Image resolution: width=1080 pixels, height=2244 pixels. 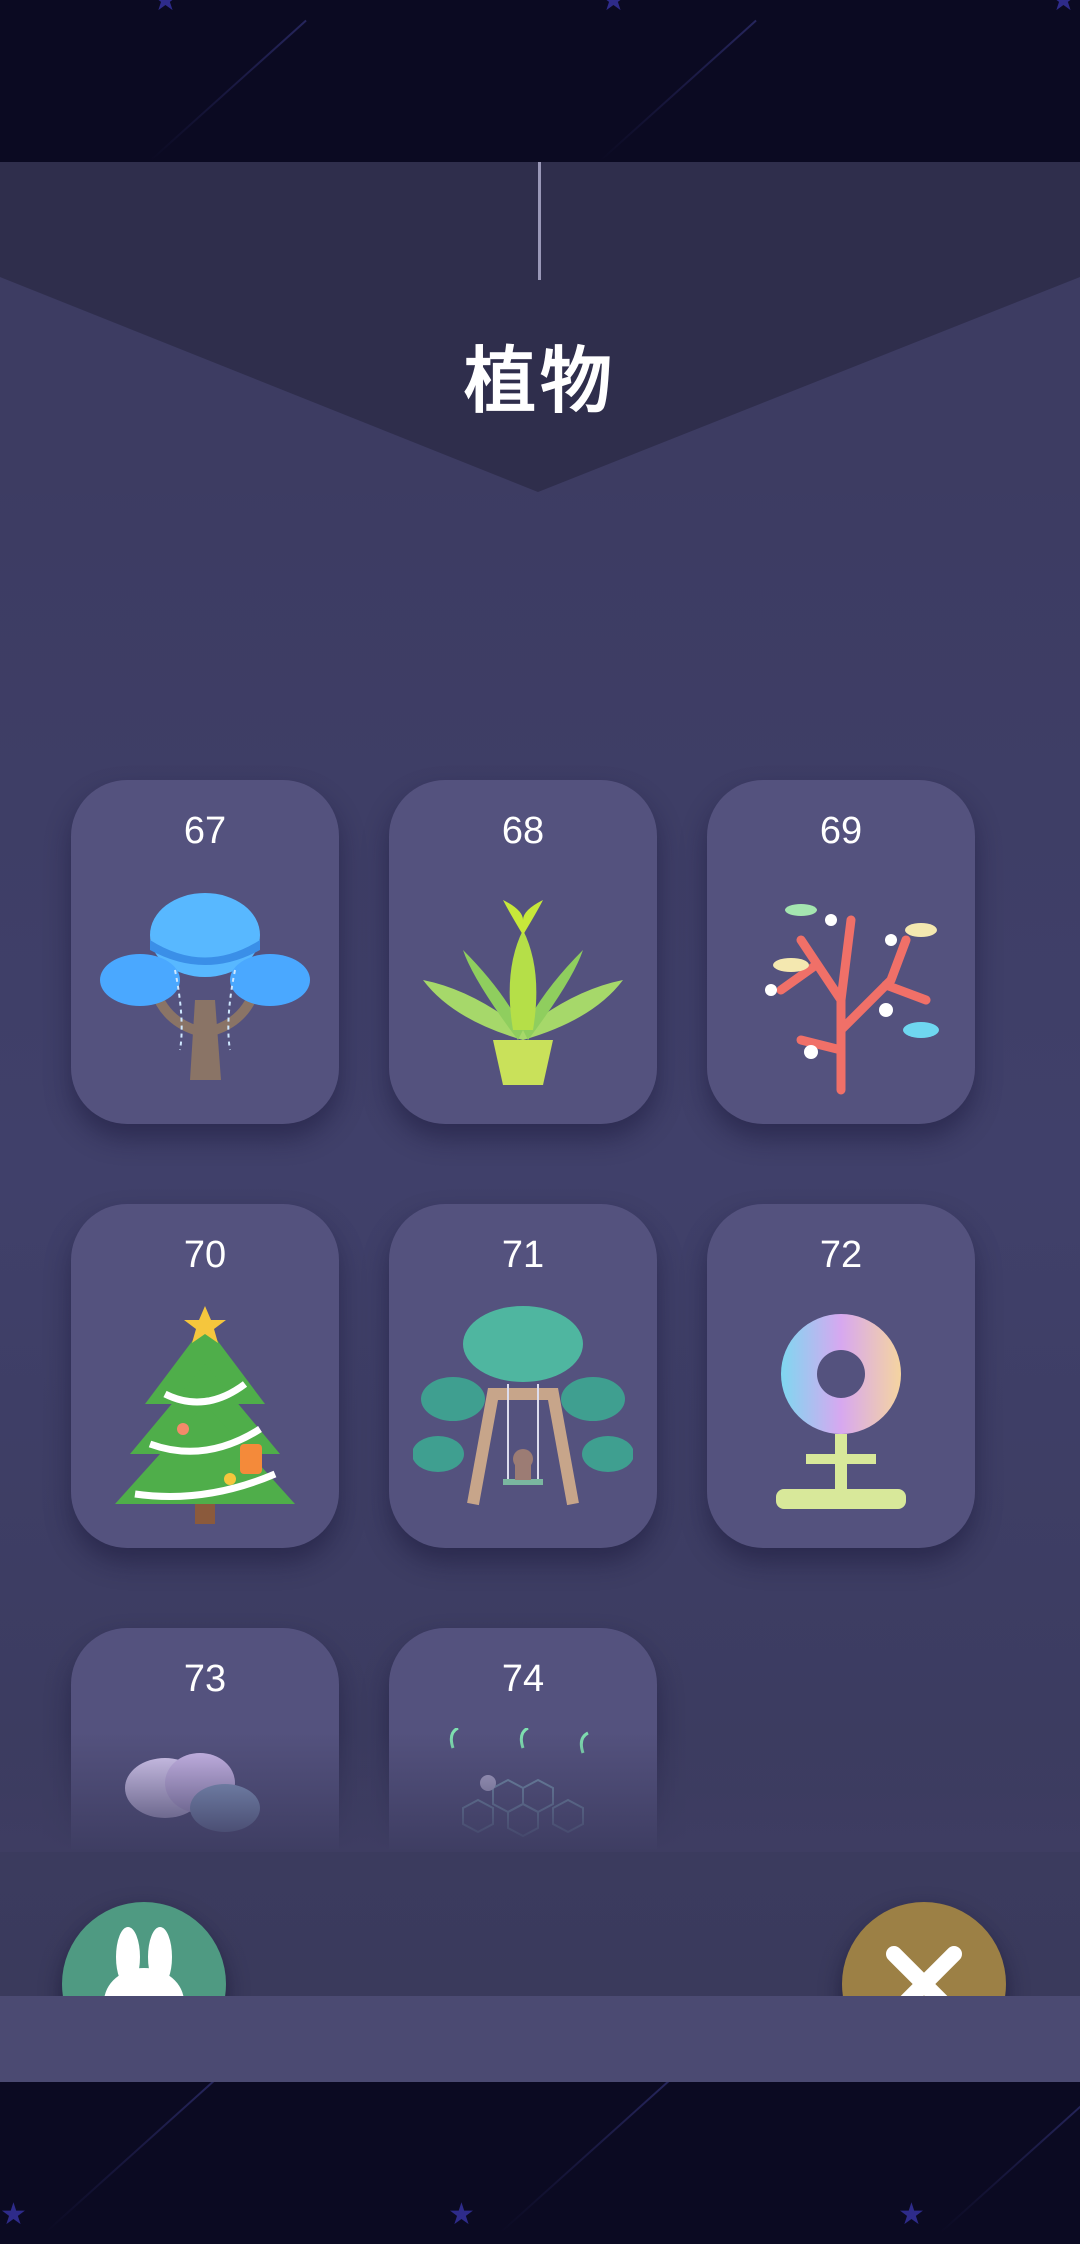 What do you see at coordinates (523, 831) in the screenshot?
I see `card-number: 68` at bounding box center [523, 831].